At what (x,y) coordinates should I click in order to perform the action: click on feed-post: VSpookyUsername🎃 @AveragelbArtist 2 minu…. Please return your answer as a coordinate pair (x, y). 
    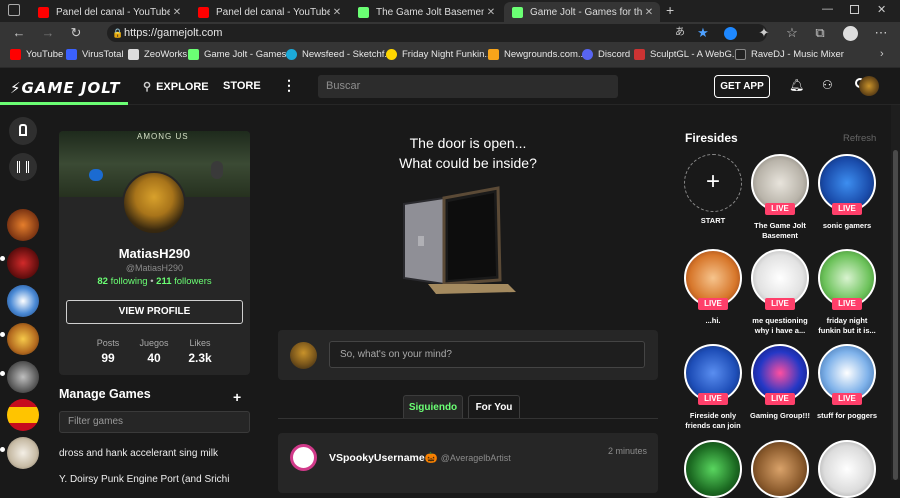
    Looking at the image, I should click on (468, 463).